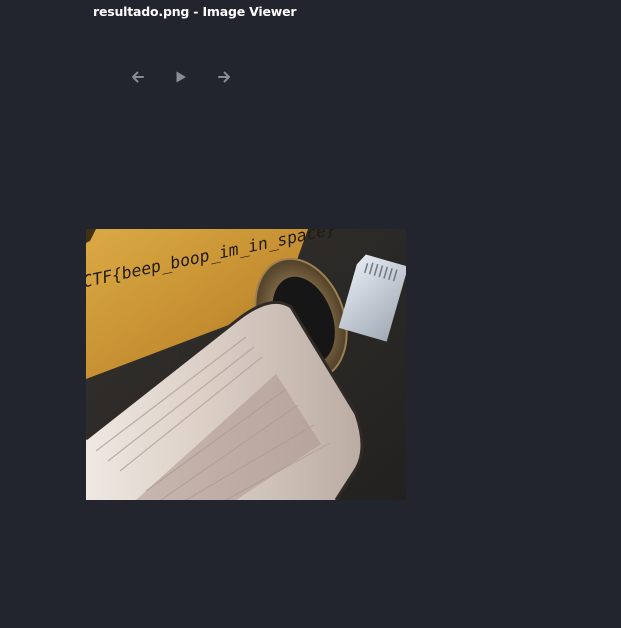 This screenshot has width=621, height=628. I want to click on play-icon, so click(181, 77).